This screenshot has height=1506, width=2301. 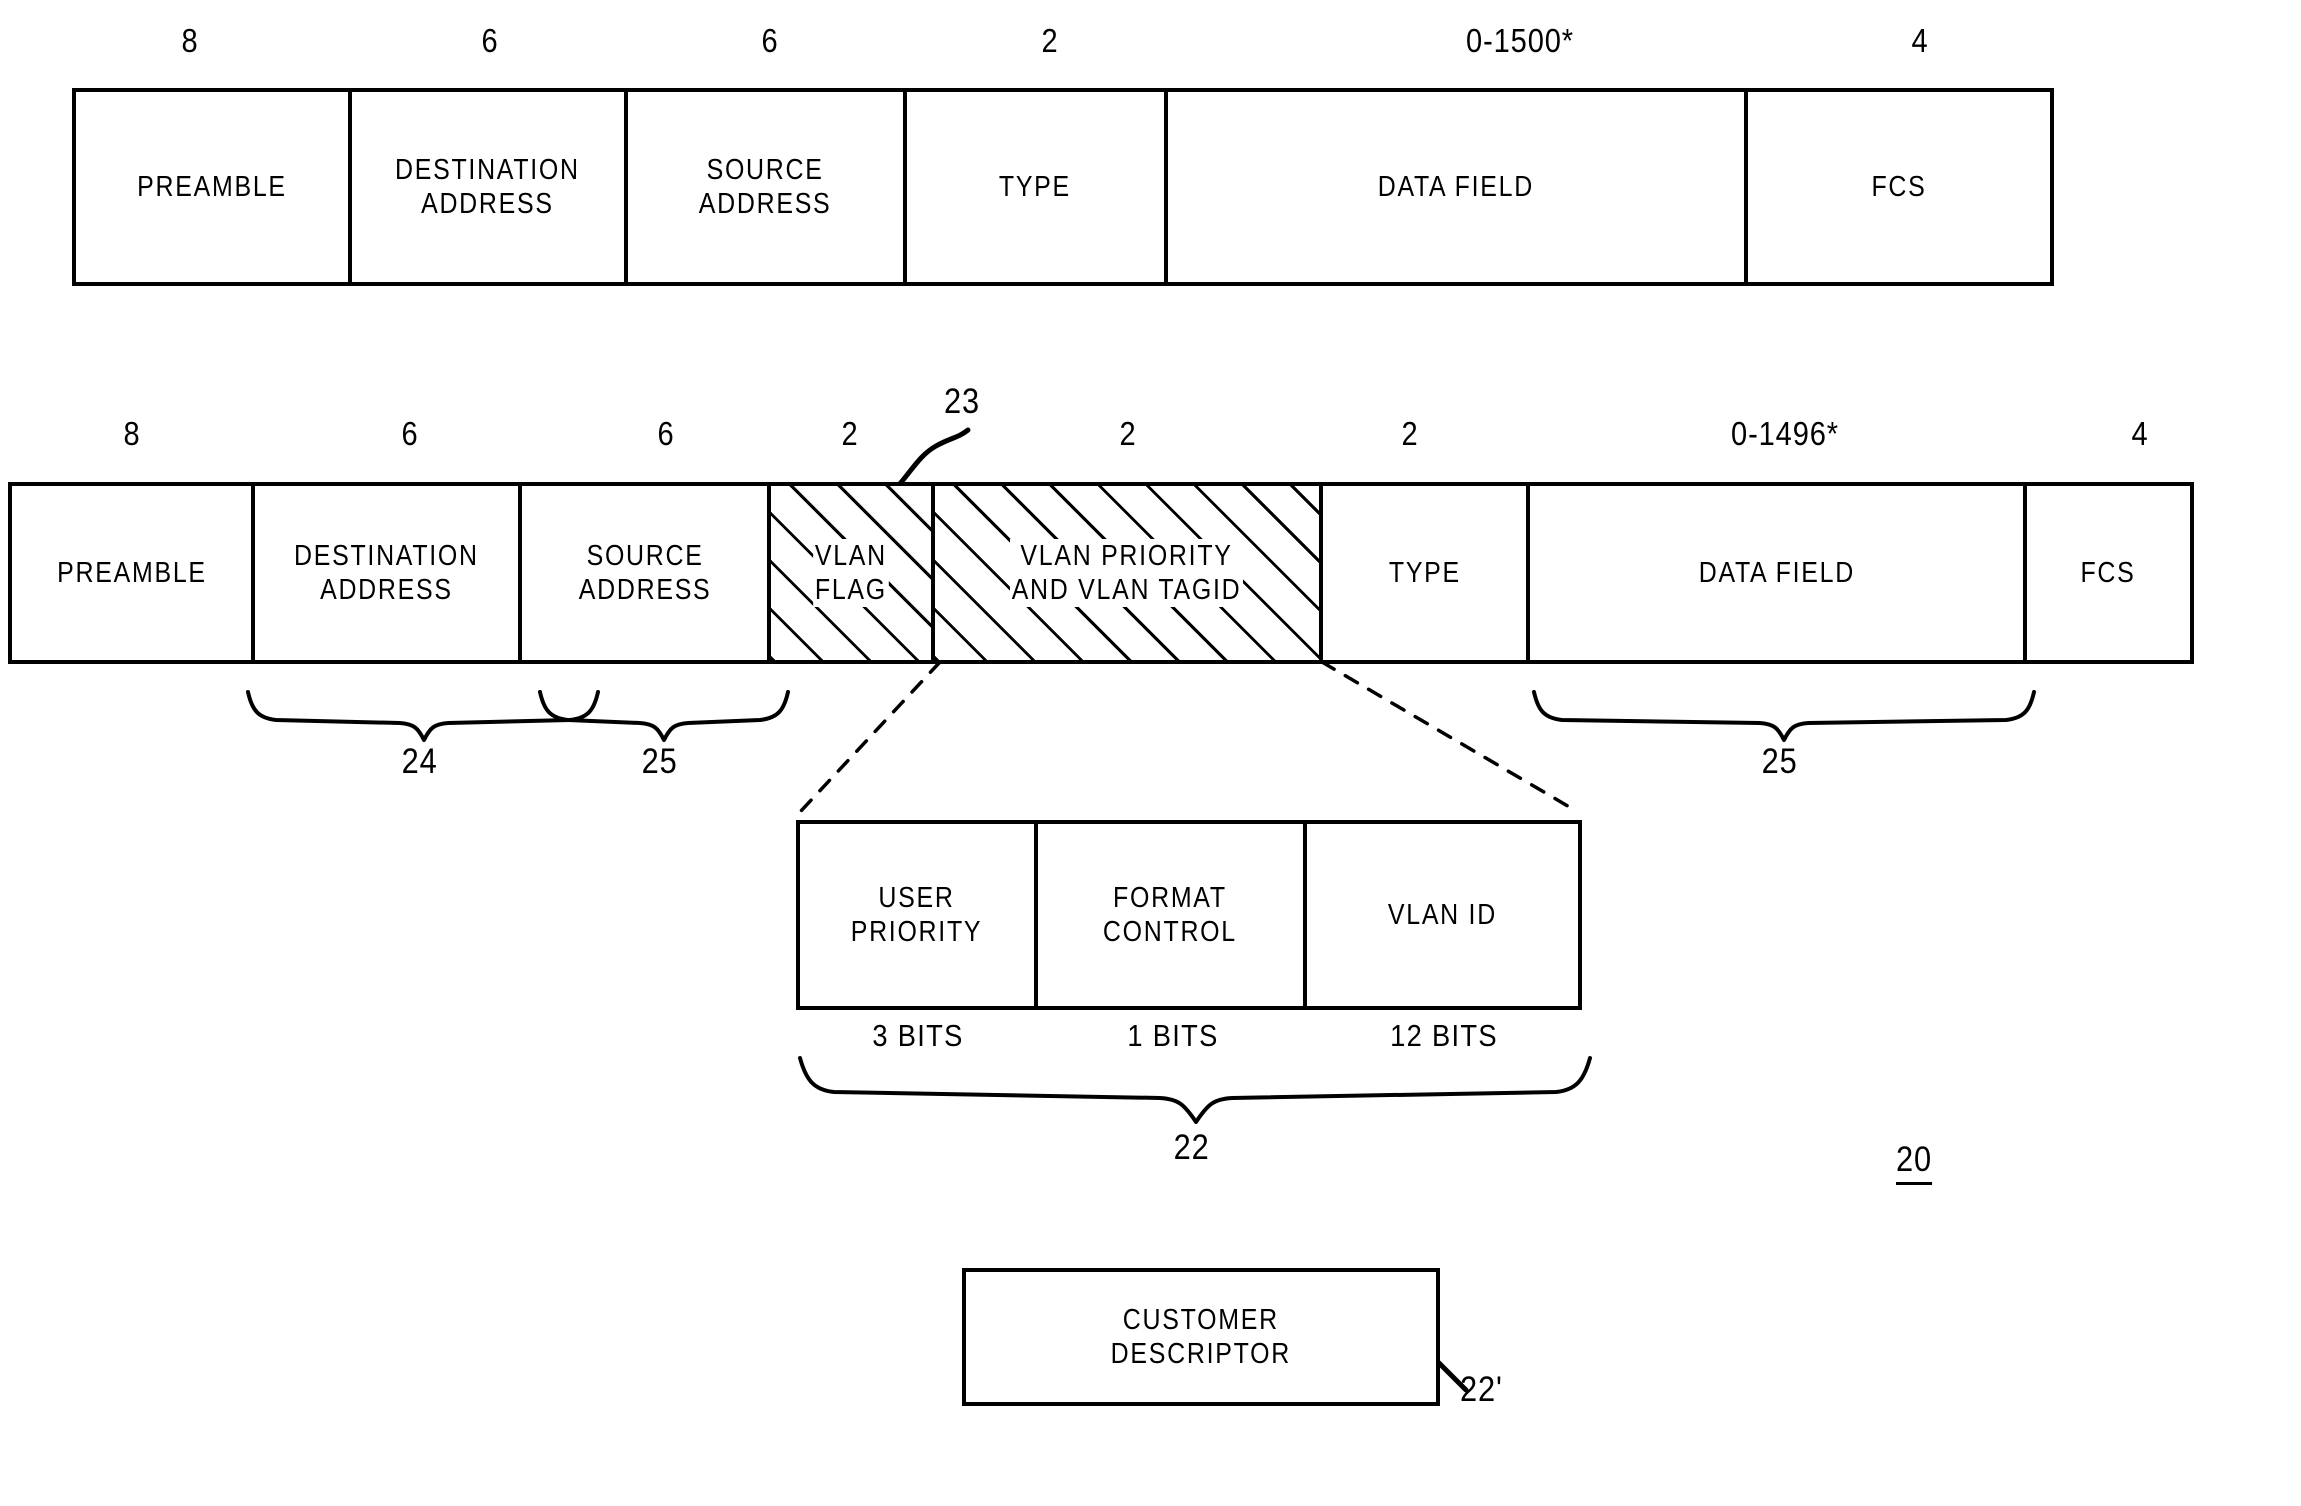 What do you see at coordinates (1450, 737) in the screenshot?
I see `projector-right` at bounding box center [1450, 737].